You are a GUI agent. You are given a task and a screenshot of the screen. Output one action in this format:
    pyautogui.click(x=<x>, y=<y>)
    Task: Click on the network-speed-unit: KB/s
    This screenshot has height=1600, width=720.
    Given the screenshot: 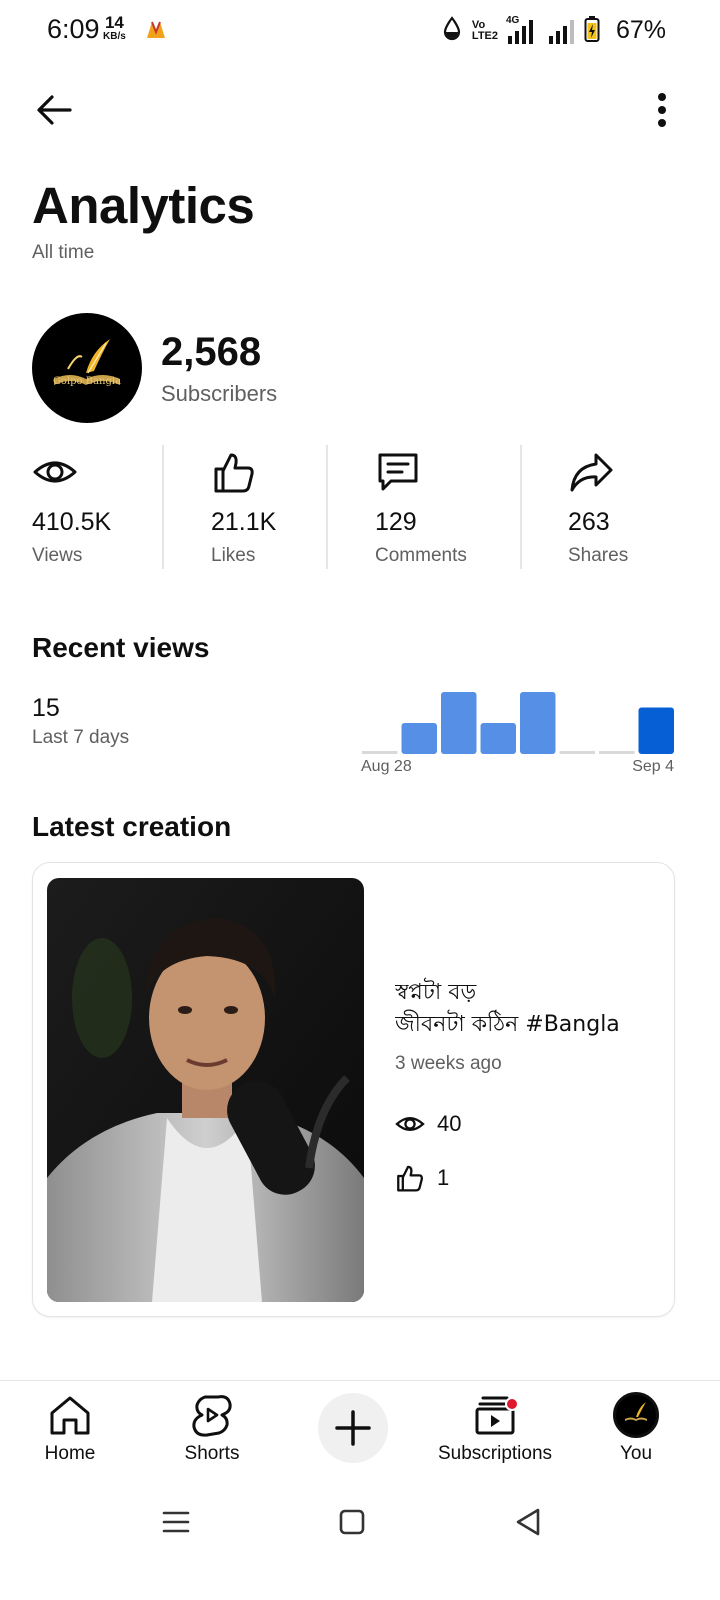 What is the action you would take?
    pyautogui.click(x=114, y=36)
    